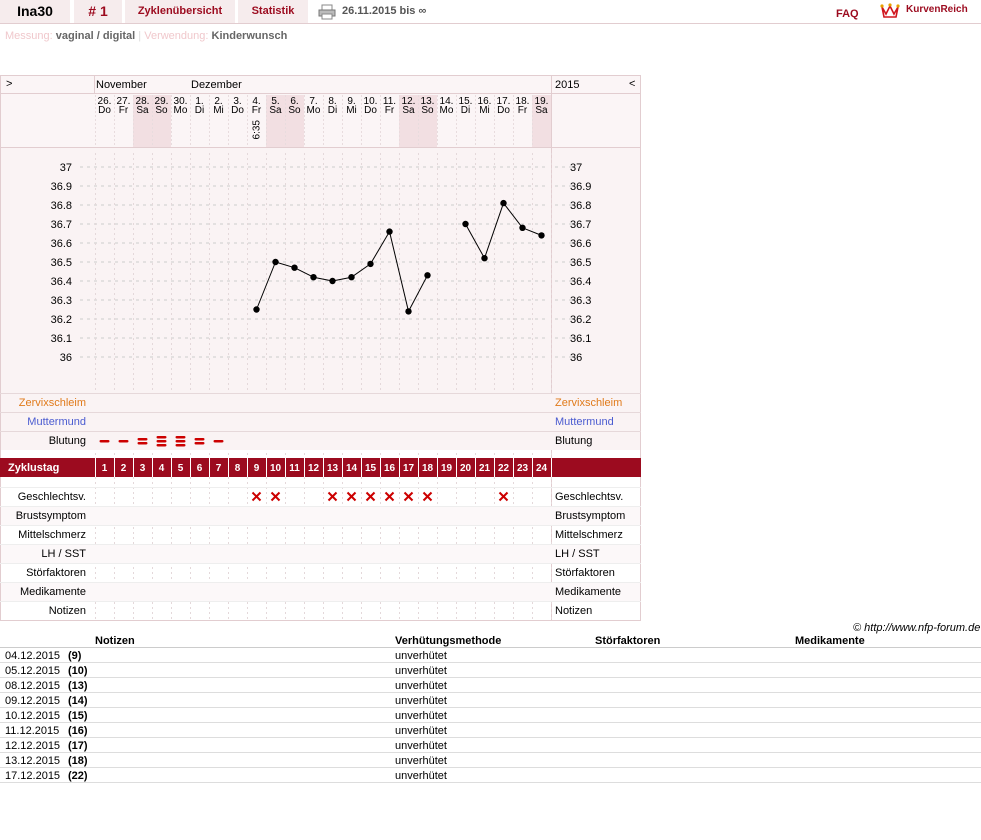 This screenshot has width=981, height=840. What do you see at coordinates (162, 468) in the screenshot?
I see `cycle-day-number: 4` at bounding box center [162, 468].